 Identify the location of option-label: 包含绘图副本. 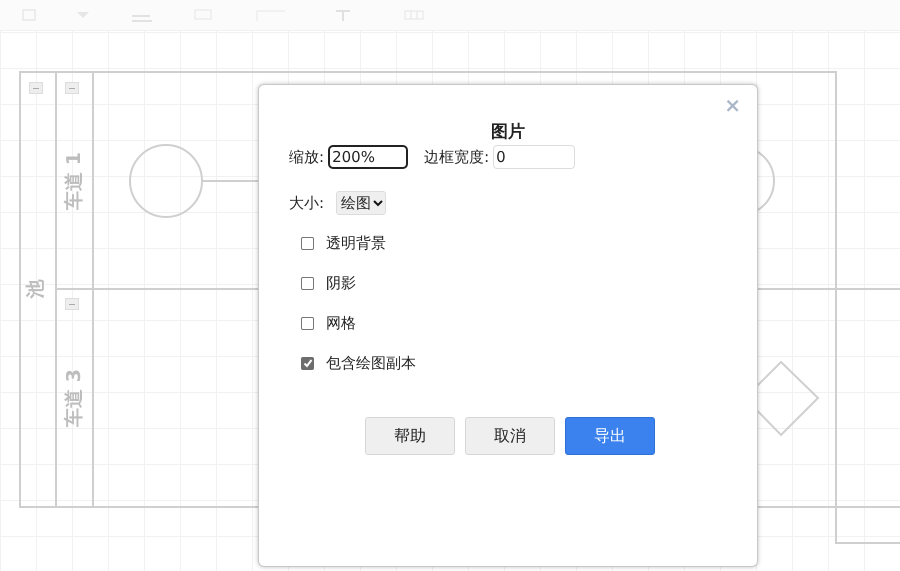
(371, 363).